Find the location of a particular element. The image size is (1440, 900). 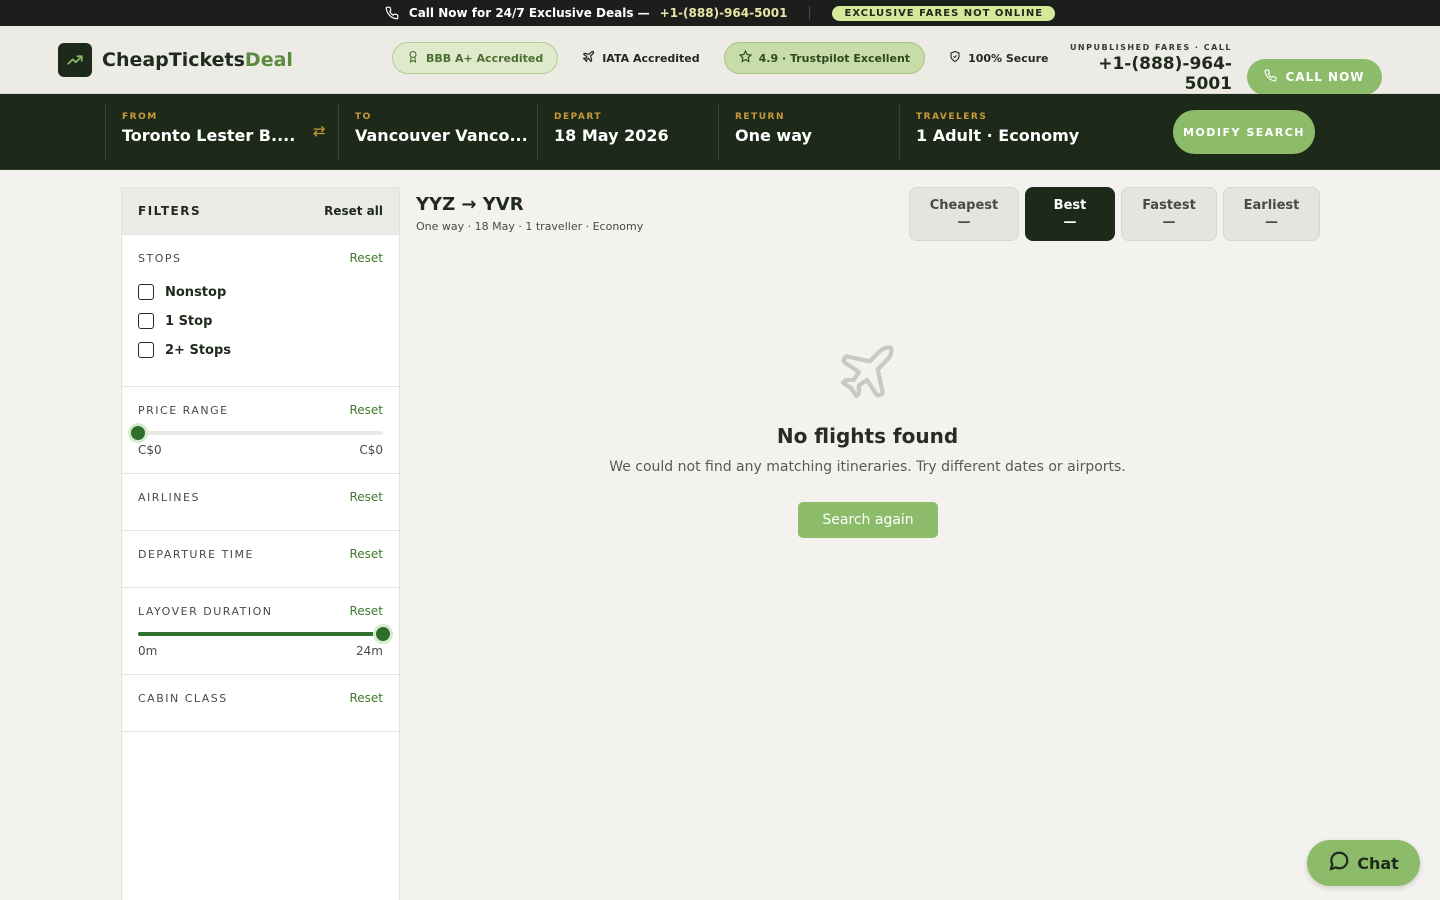

chat-button: Chat is located at coordinates (1363, 863).